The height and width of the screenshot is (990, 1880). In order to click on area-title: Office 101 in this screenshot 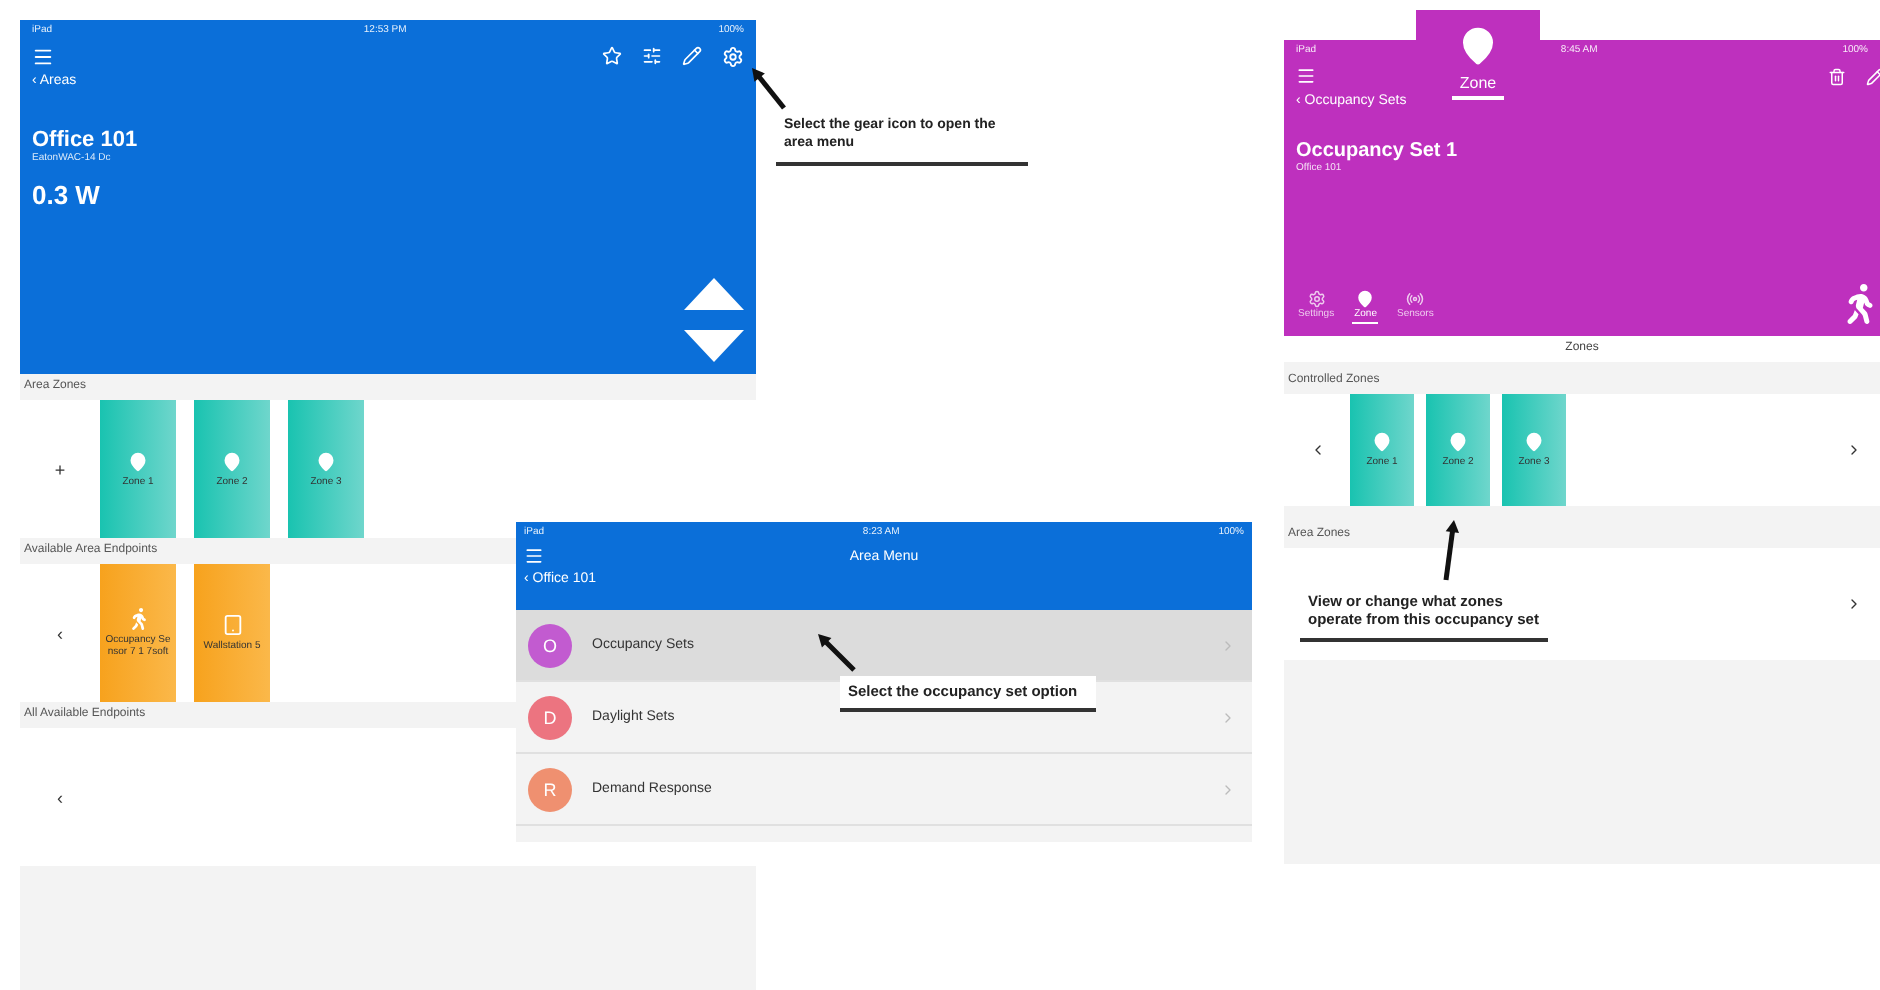, I will do `click(85, 140)`.